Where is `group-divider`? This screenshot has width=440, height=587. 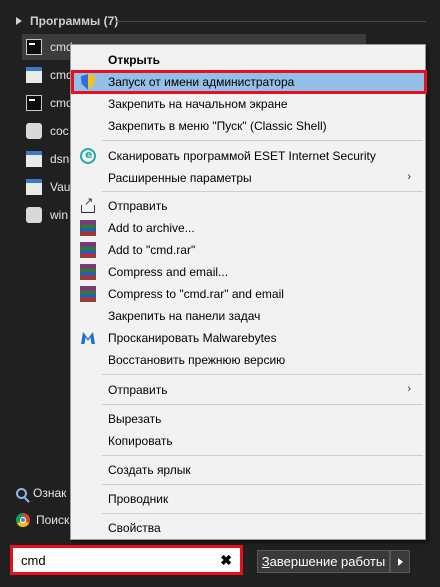
group-divider is located at coordinates (270, 21).